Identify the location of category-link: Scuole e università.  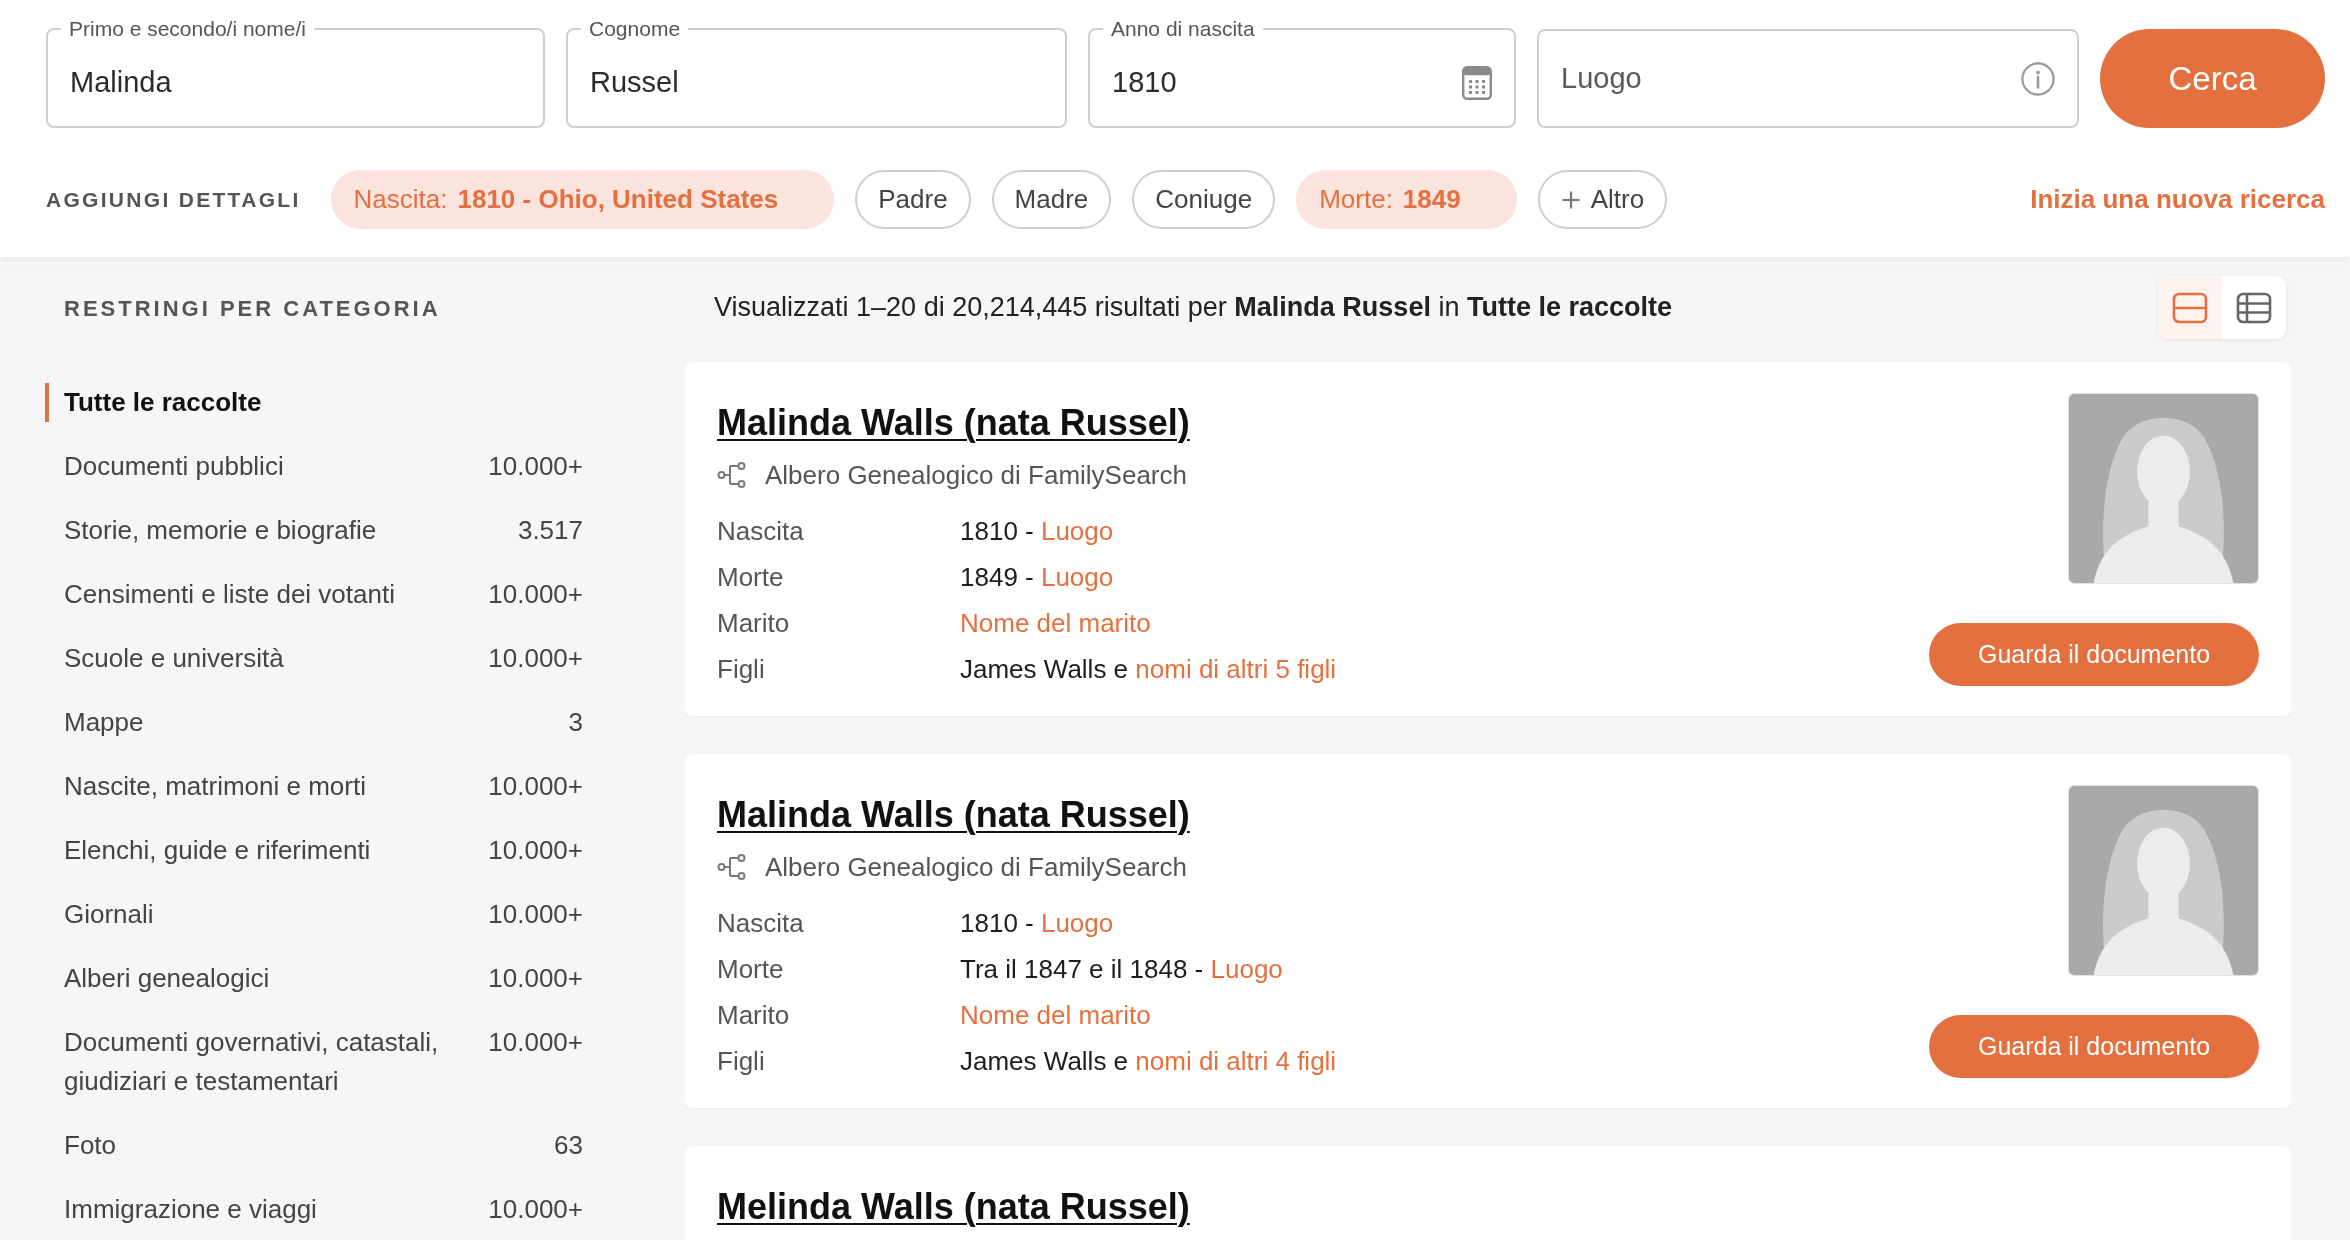
(164, 658).